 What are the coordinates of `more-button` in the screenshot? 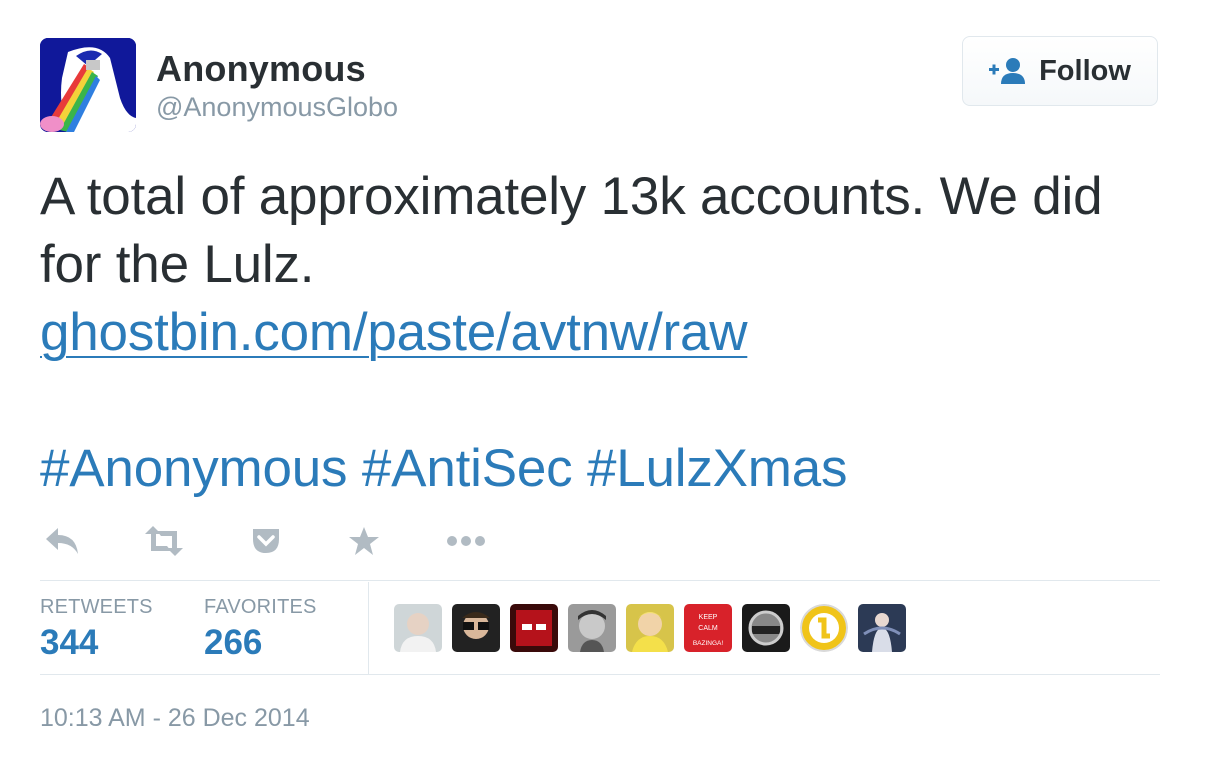 It's located at (466, 541).